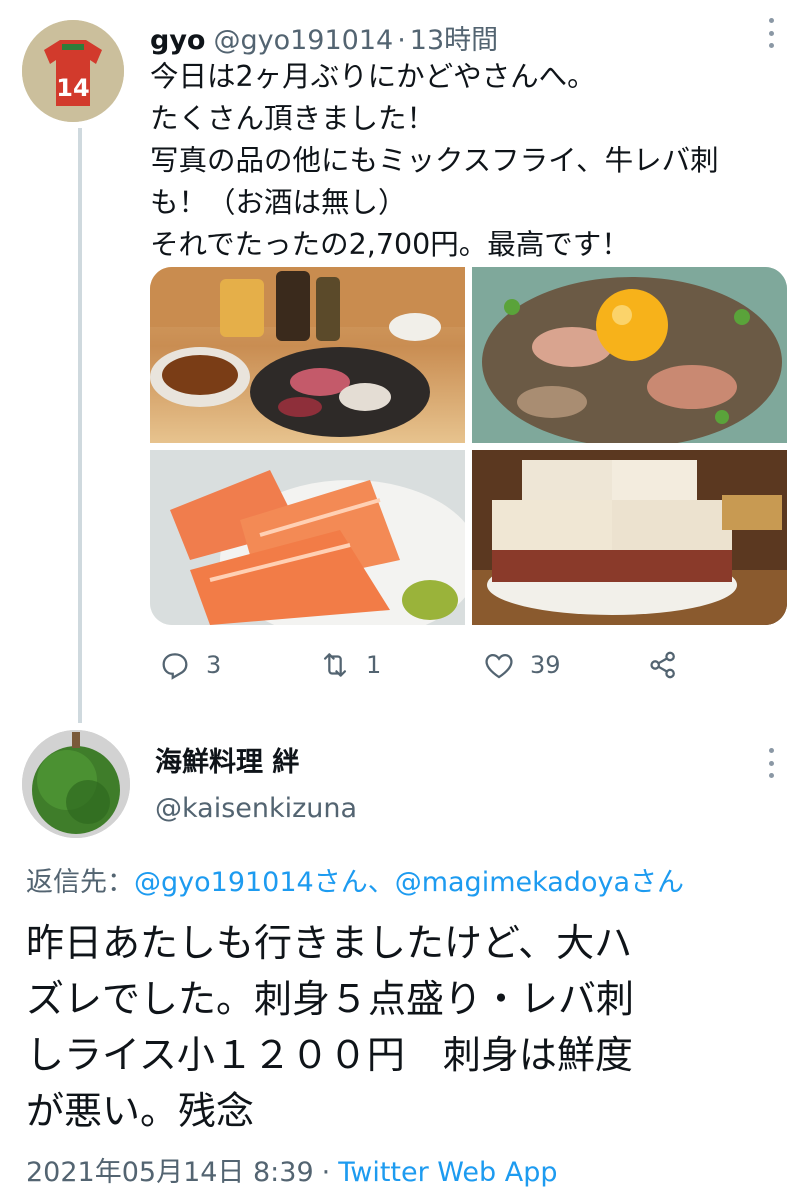 This screenshot has width=811, height=1200. I want to click on author-name: gyo, so click(177, 40).